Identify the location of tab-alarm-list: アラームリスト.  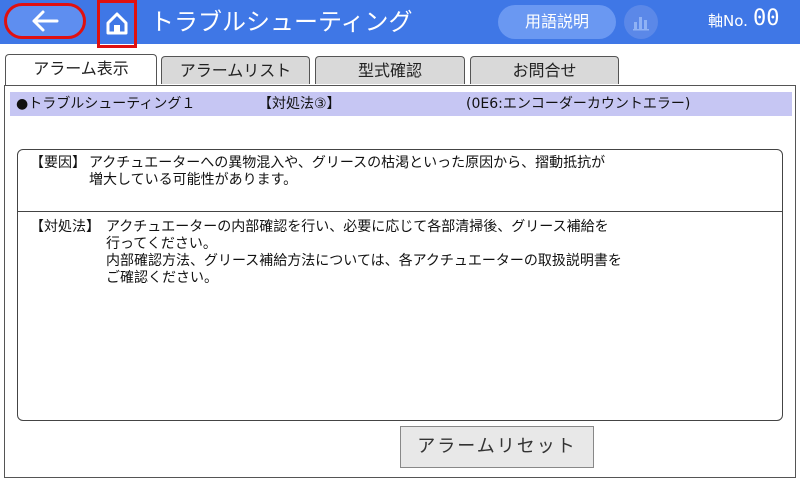
(235, 70).